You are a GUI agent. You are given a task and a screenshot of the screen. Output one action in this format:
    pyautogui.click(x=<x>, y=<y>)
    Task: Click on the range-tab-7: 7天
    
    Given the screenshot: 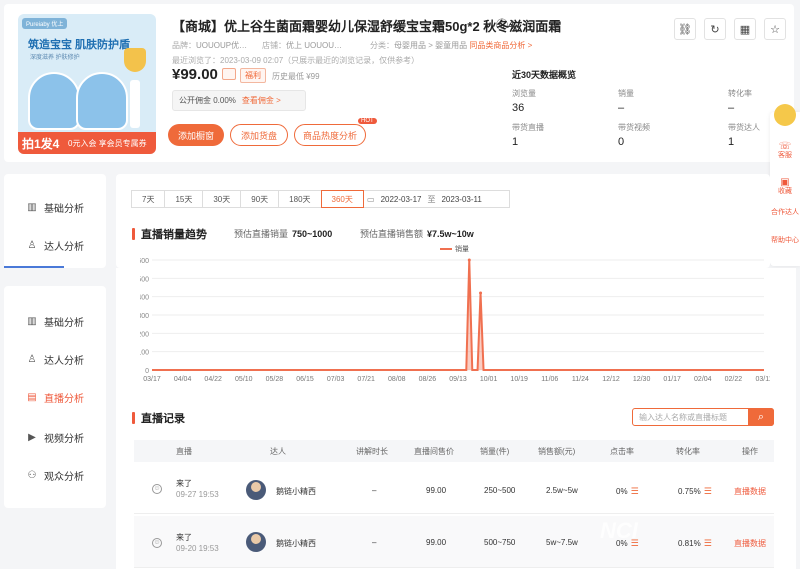 What is the action you would take?
    pyautogui.click(x=148, y=199)
    